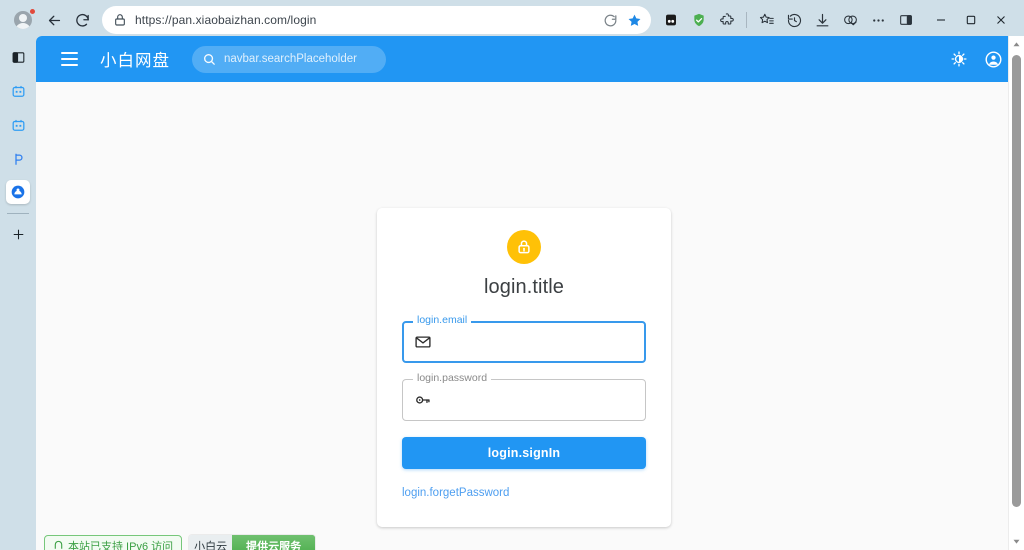 The width and height of the screenshot is (1024, 550). I want to click on sidebar-panel-toggle-icon, so click(18, 57).